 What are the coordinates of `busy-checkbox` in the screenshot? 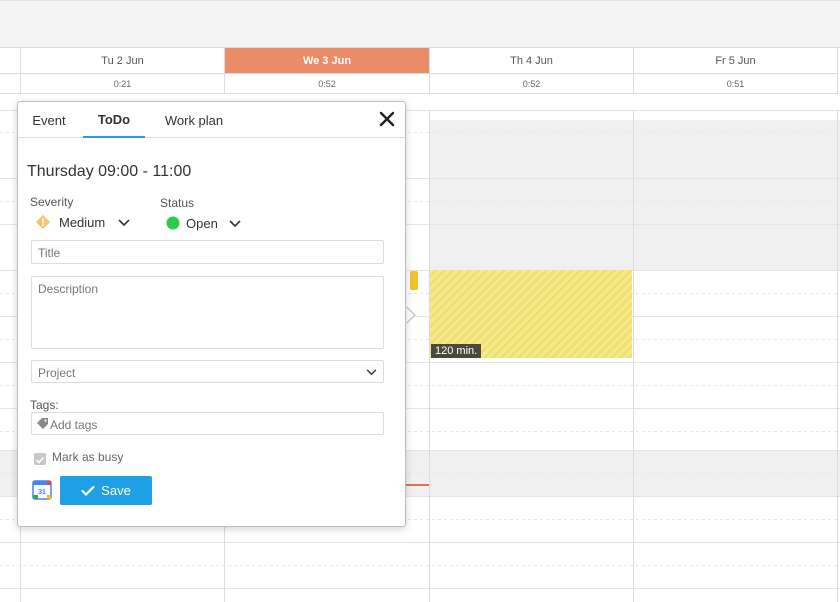 It's located at (40, 459).